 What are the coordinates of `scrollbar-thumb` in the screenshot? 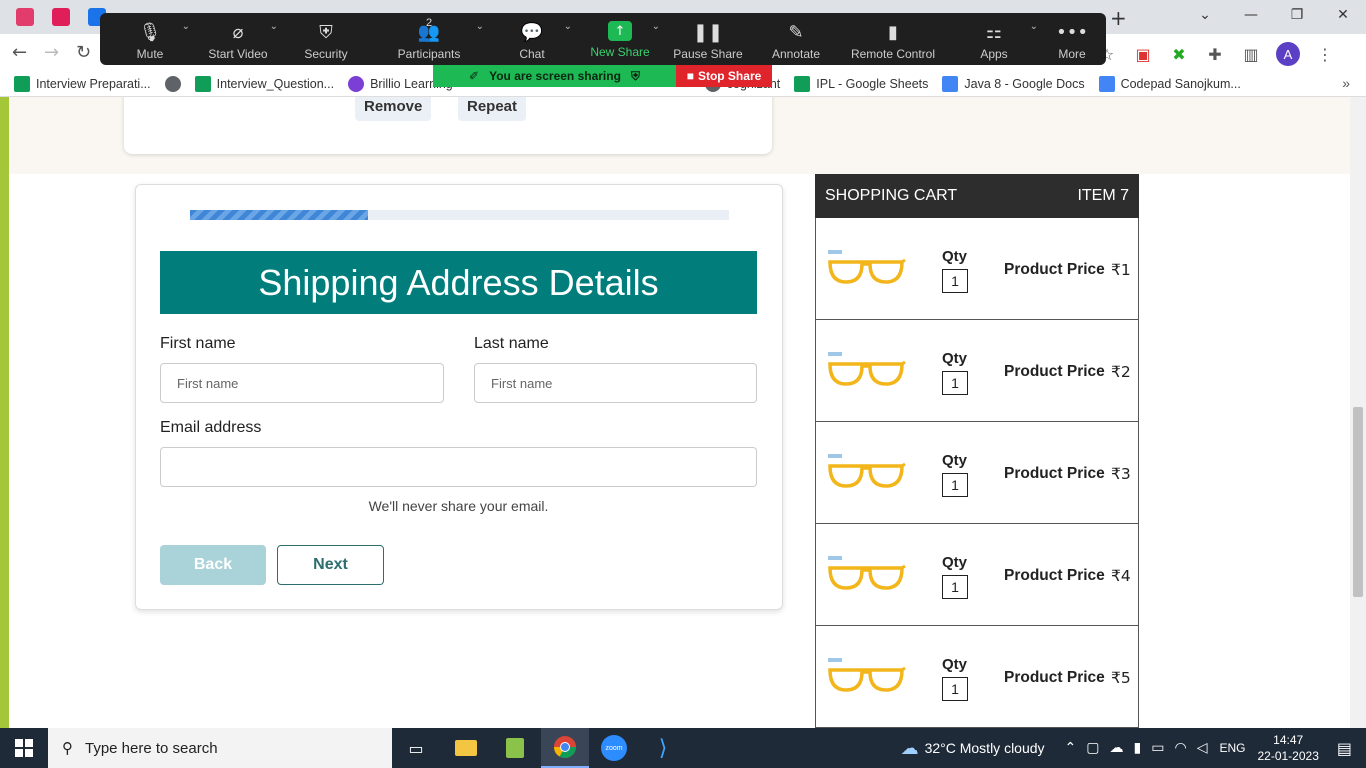 It's located at (1358, 502).